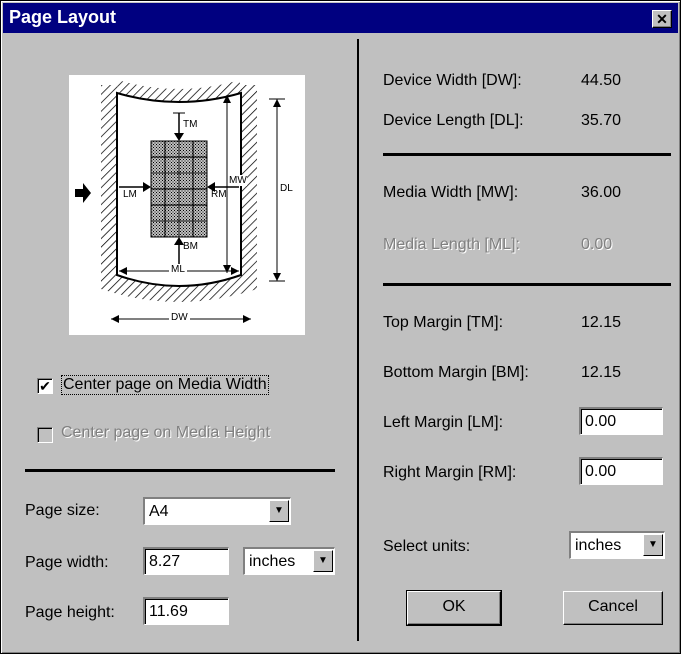  I want to click on bottom-margin-label: Bottom Margin [BM]:, so click(456, 372).